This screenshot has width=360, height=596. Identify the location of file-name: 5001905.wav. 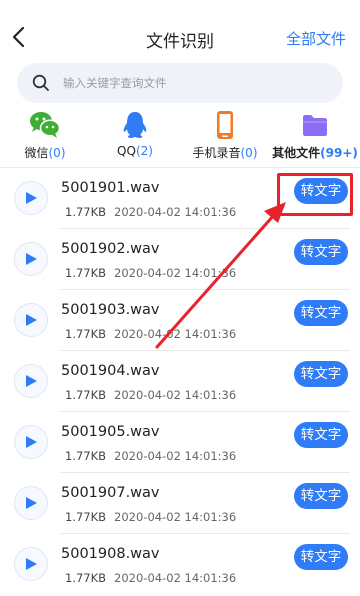
(110, 432).